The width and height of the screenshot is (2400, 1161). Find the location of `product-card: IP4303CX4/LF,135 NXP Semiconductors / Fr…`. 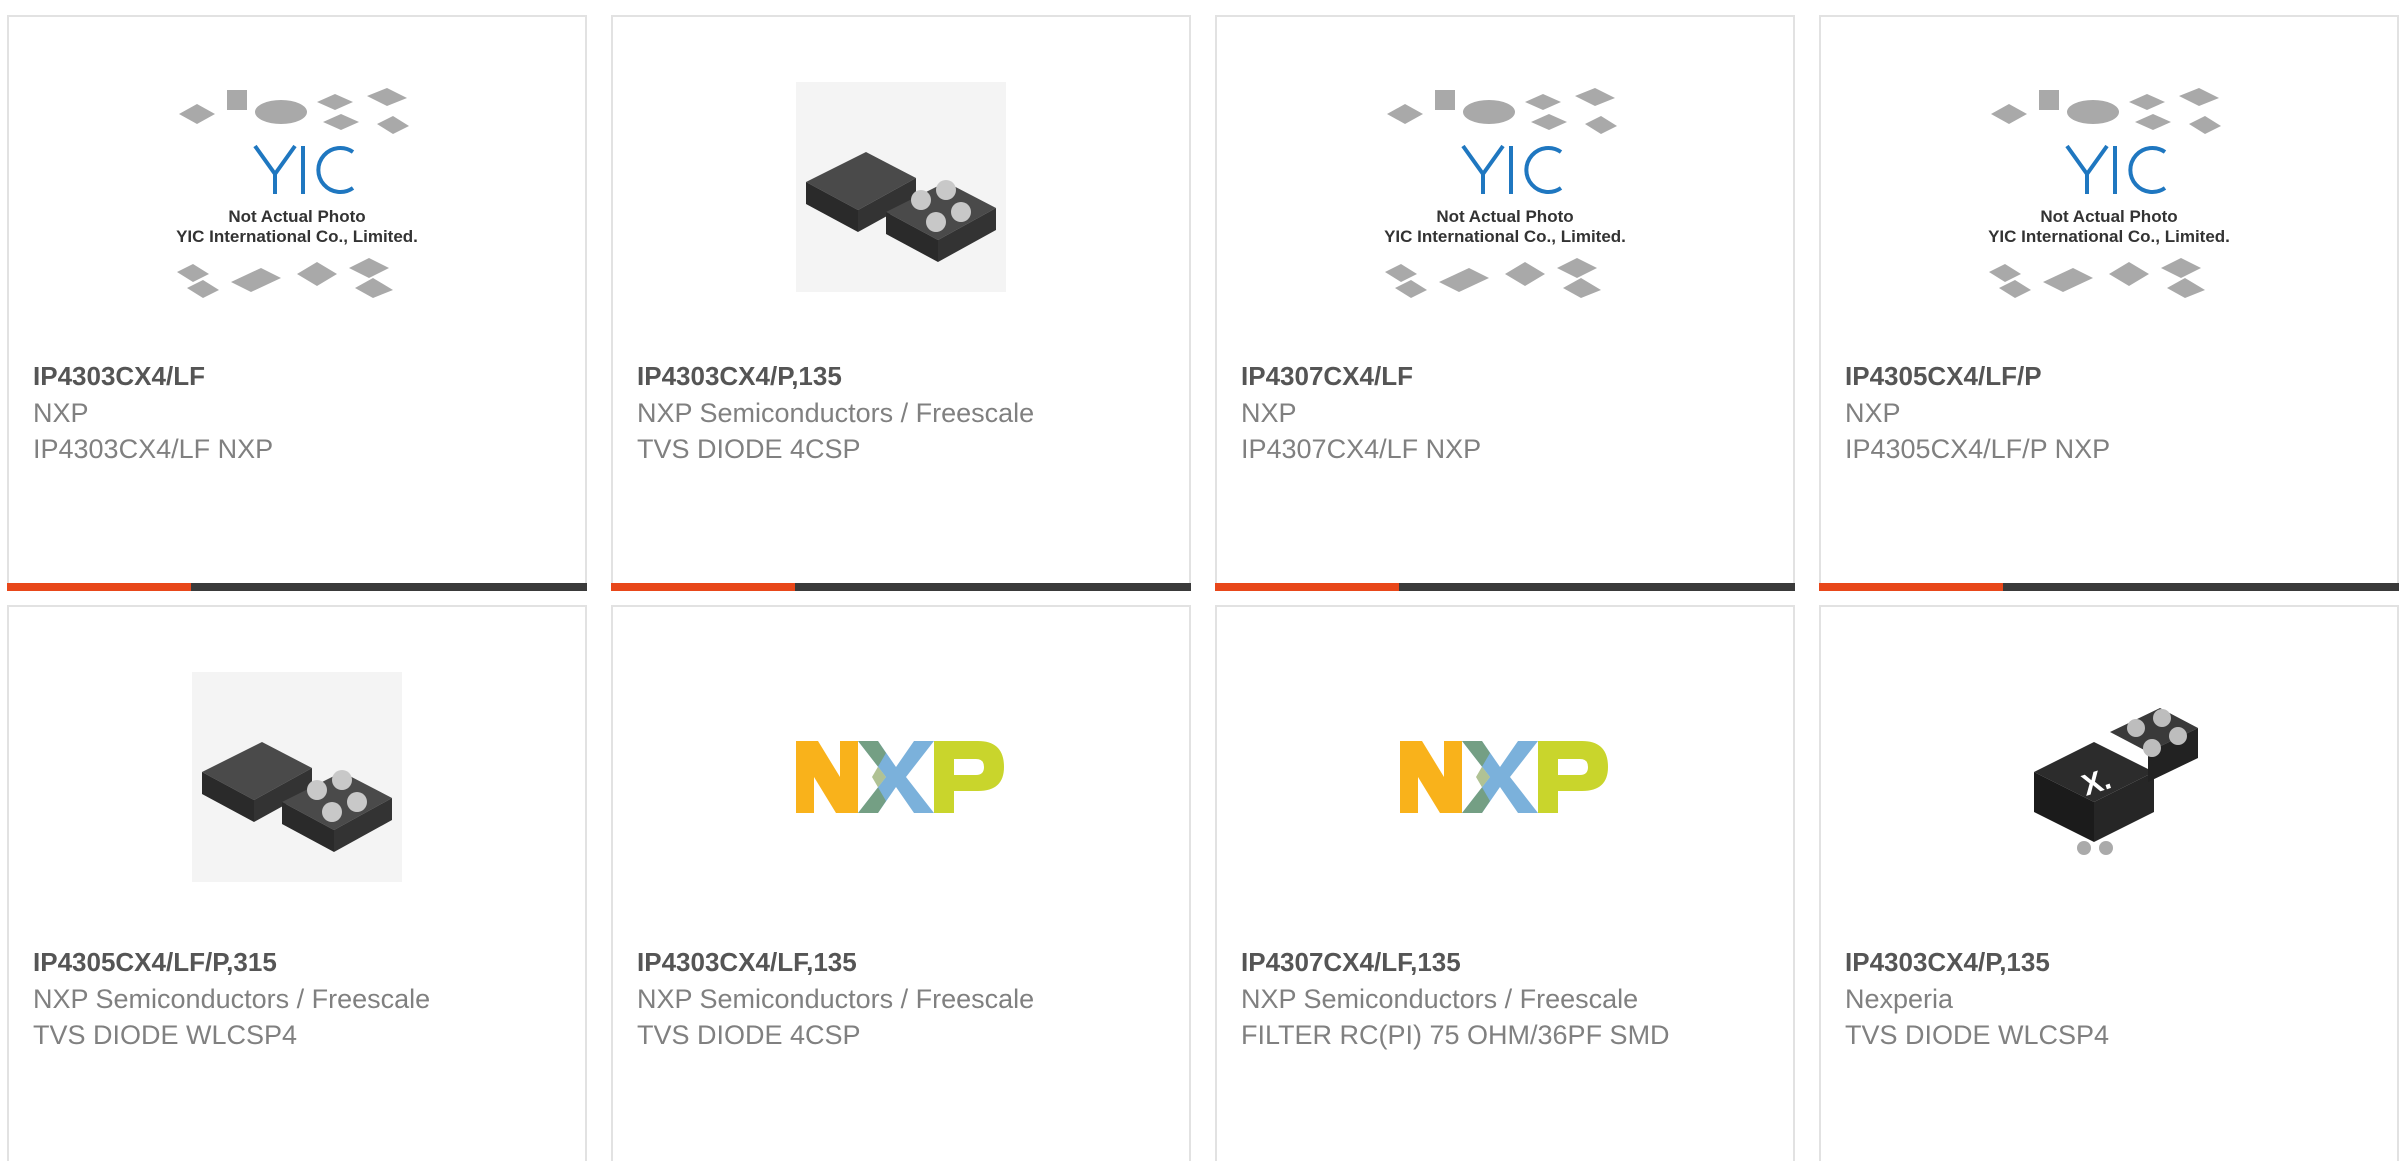

product-card: IP4303CX4/LF,135 NXP Semiconductors / Fr… is located at coordinates (901, 883).